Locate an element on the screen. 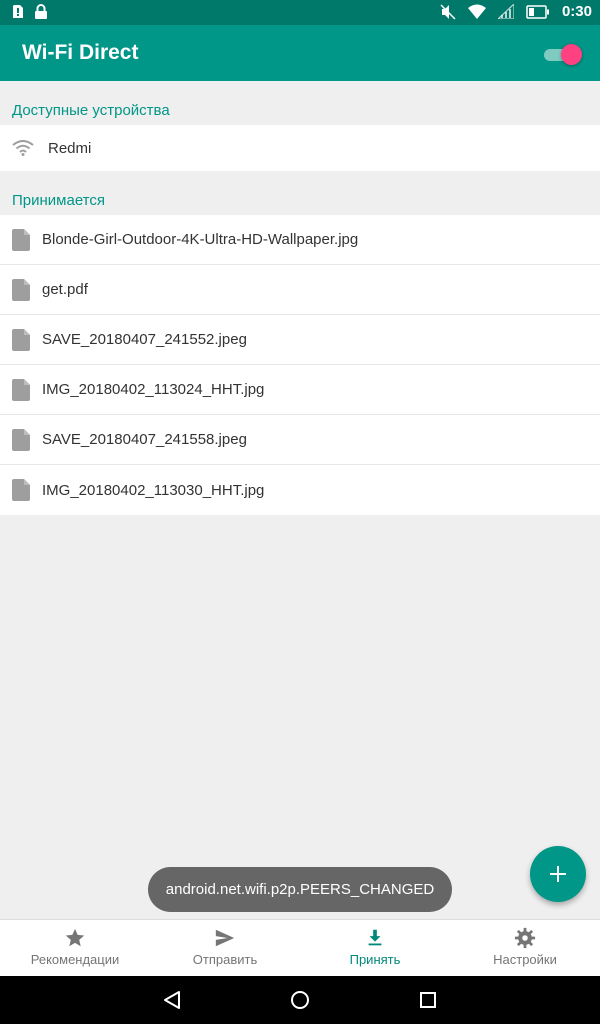 The width and height of the screenshot is (600, 1024). wifi-direct-toggle is located at coordinates (563, 54).